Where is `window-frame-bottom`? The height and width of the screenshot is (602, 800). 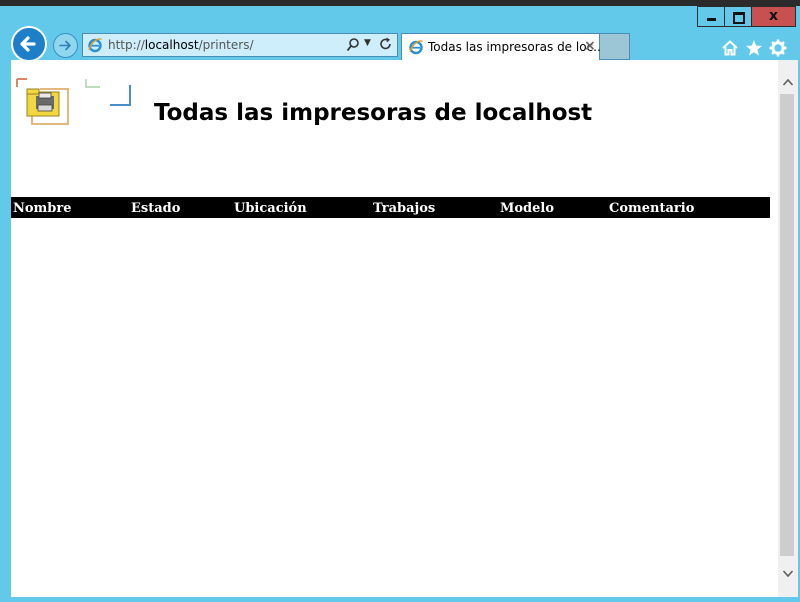
window-frame-bottom is located at coordinates (400, 599).